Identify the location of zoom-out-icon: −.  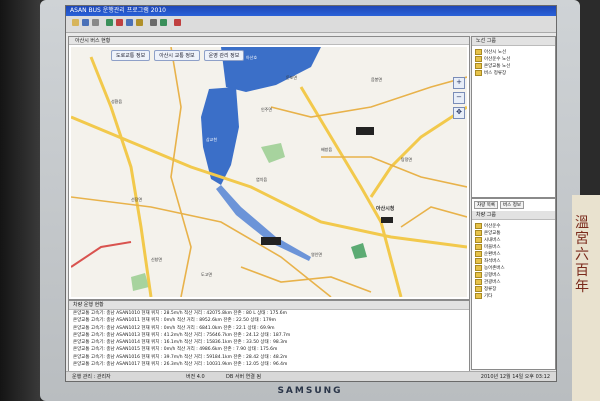
(459, 98).